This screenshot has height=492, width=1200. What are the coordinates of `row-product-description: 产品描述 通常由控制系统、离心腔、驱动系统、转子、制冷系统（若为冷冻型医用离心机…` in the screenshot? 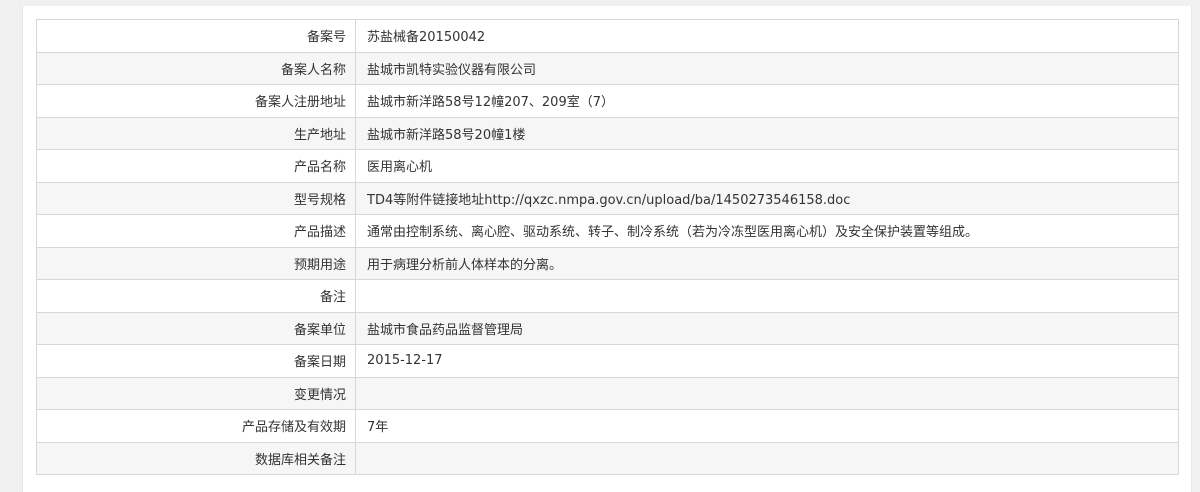 It's located at (607, 231).